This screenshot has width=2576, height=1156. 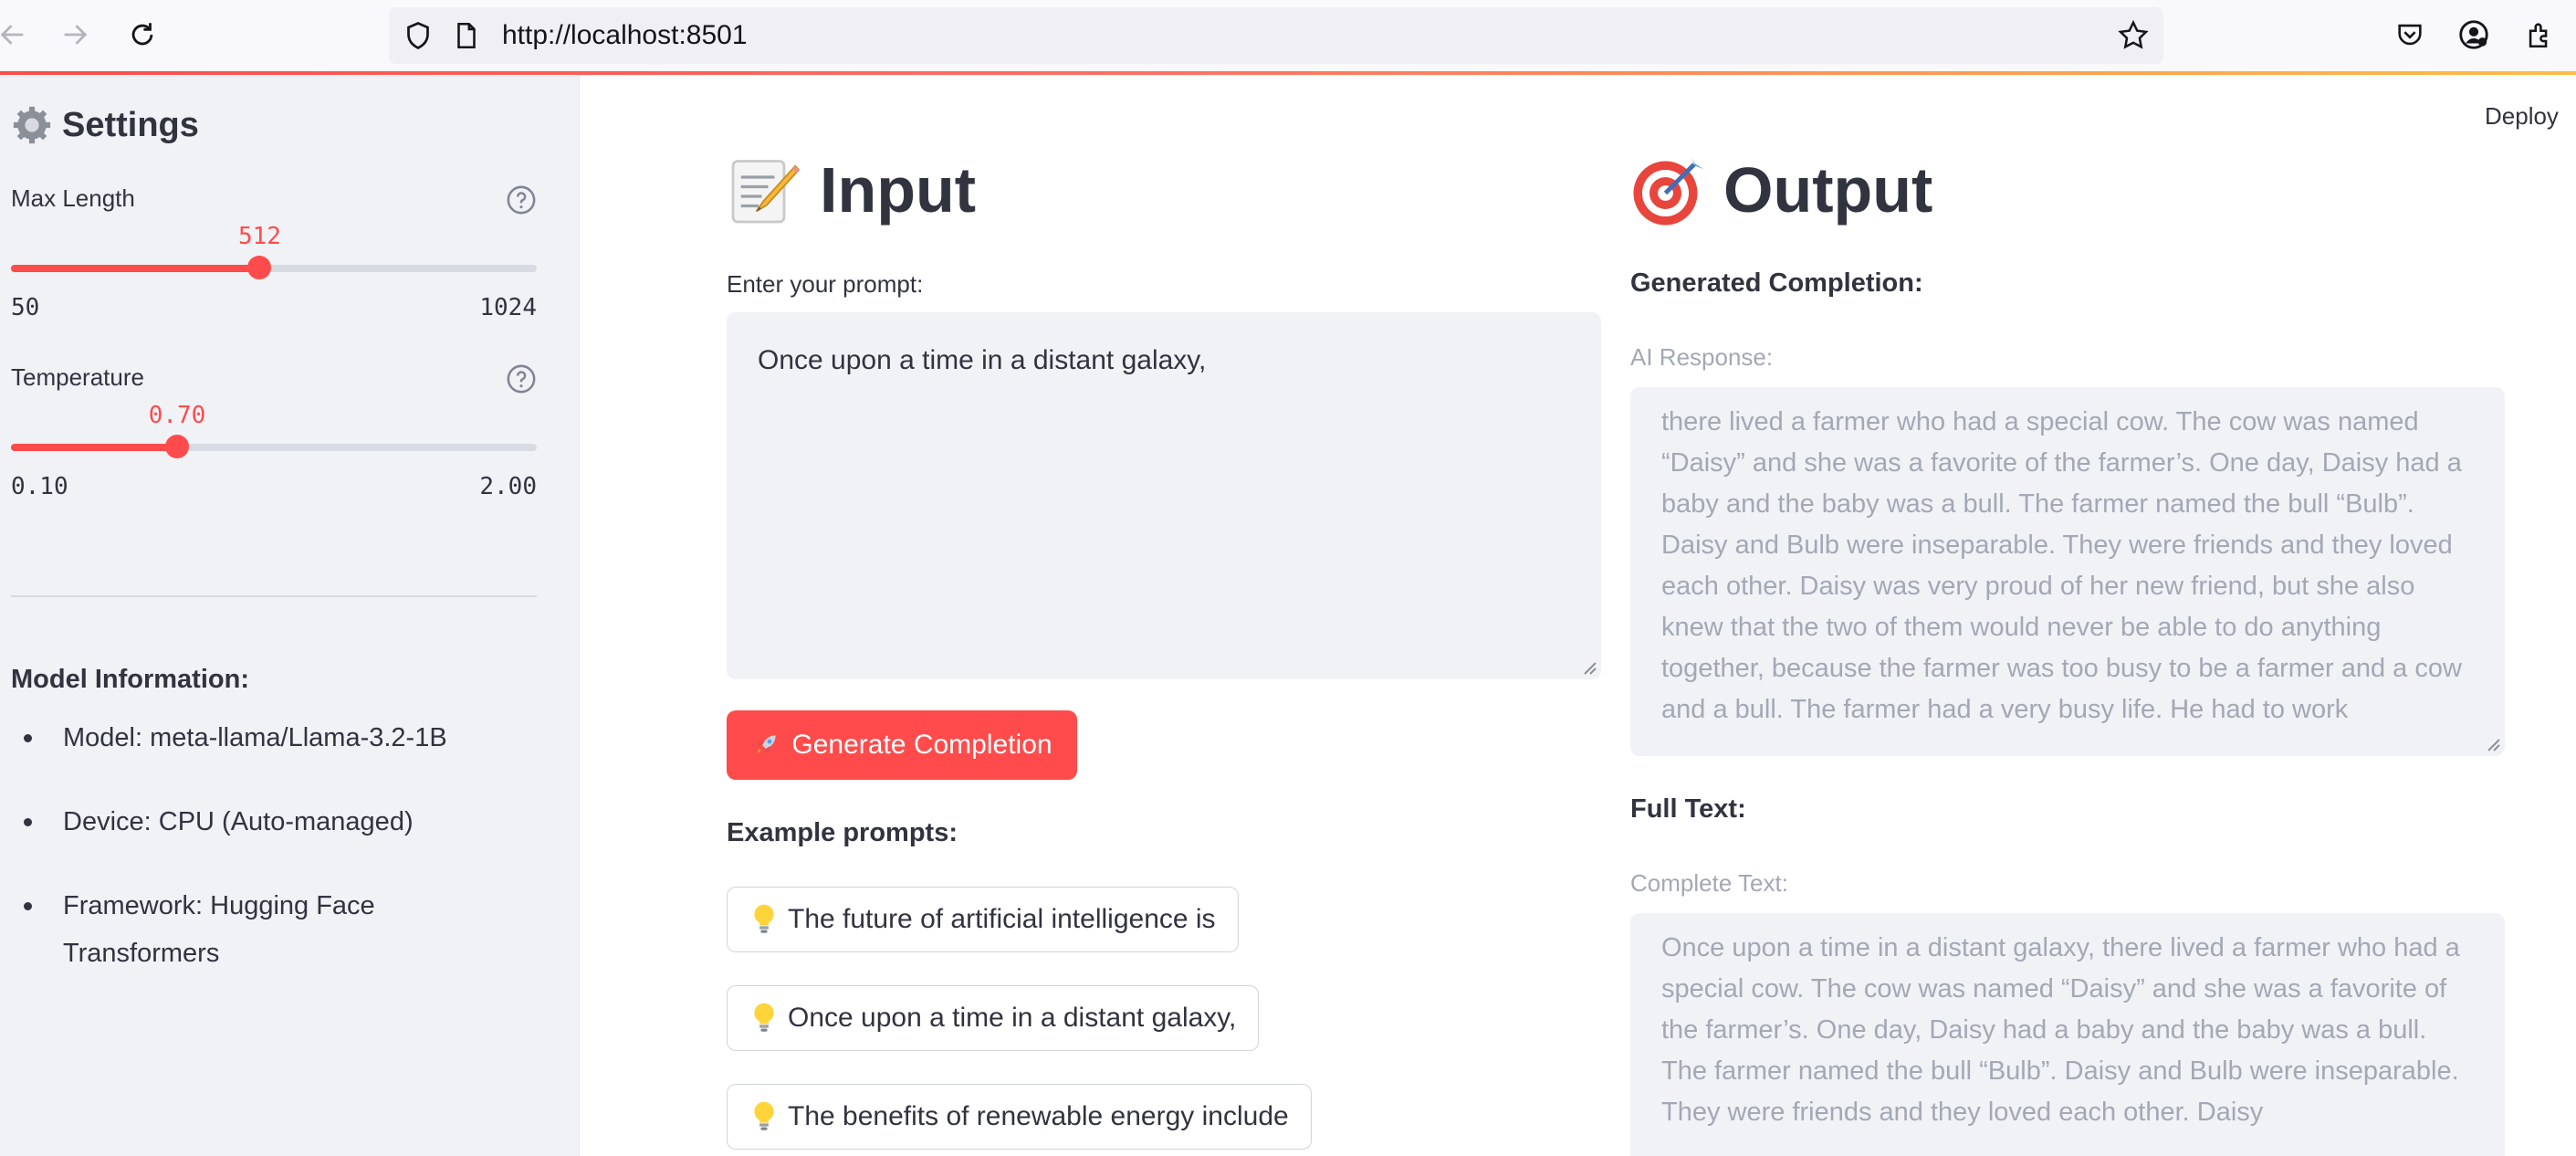 What do you see at coordinates (1669, 192) in the screenshot?
I see `target-icon` at bounding box center [1669, 192].